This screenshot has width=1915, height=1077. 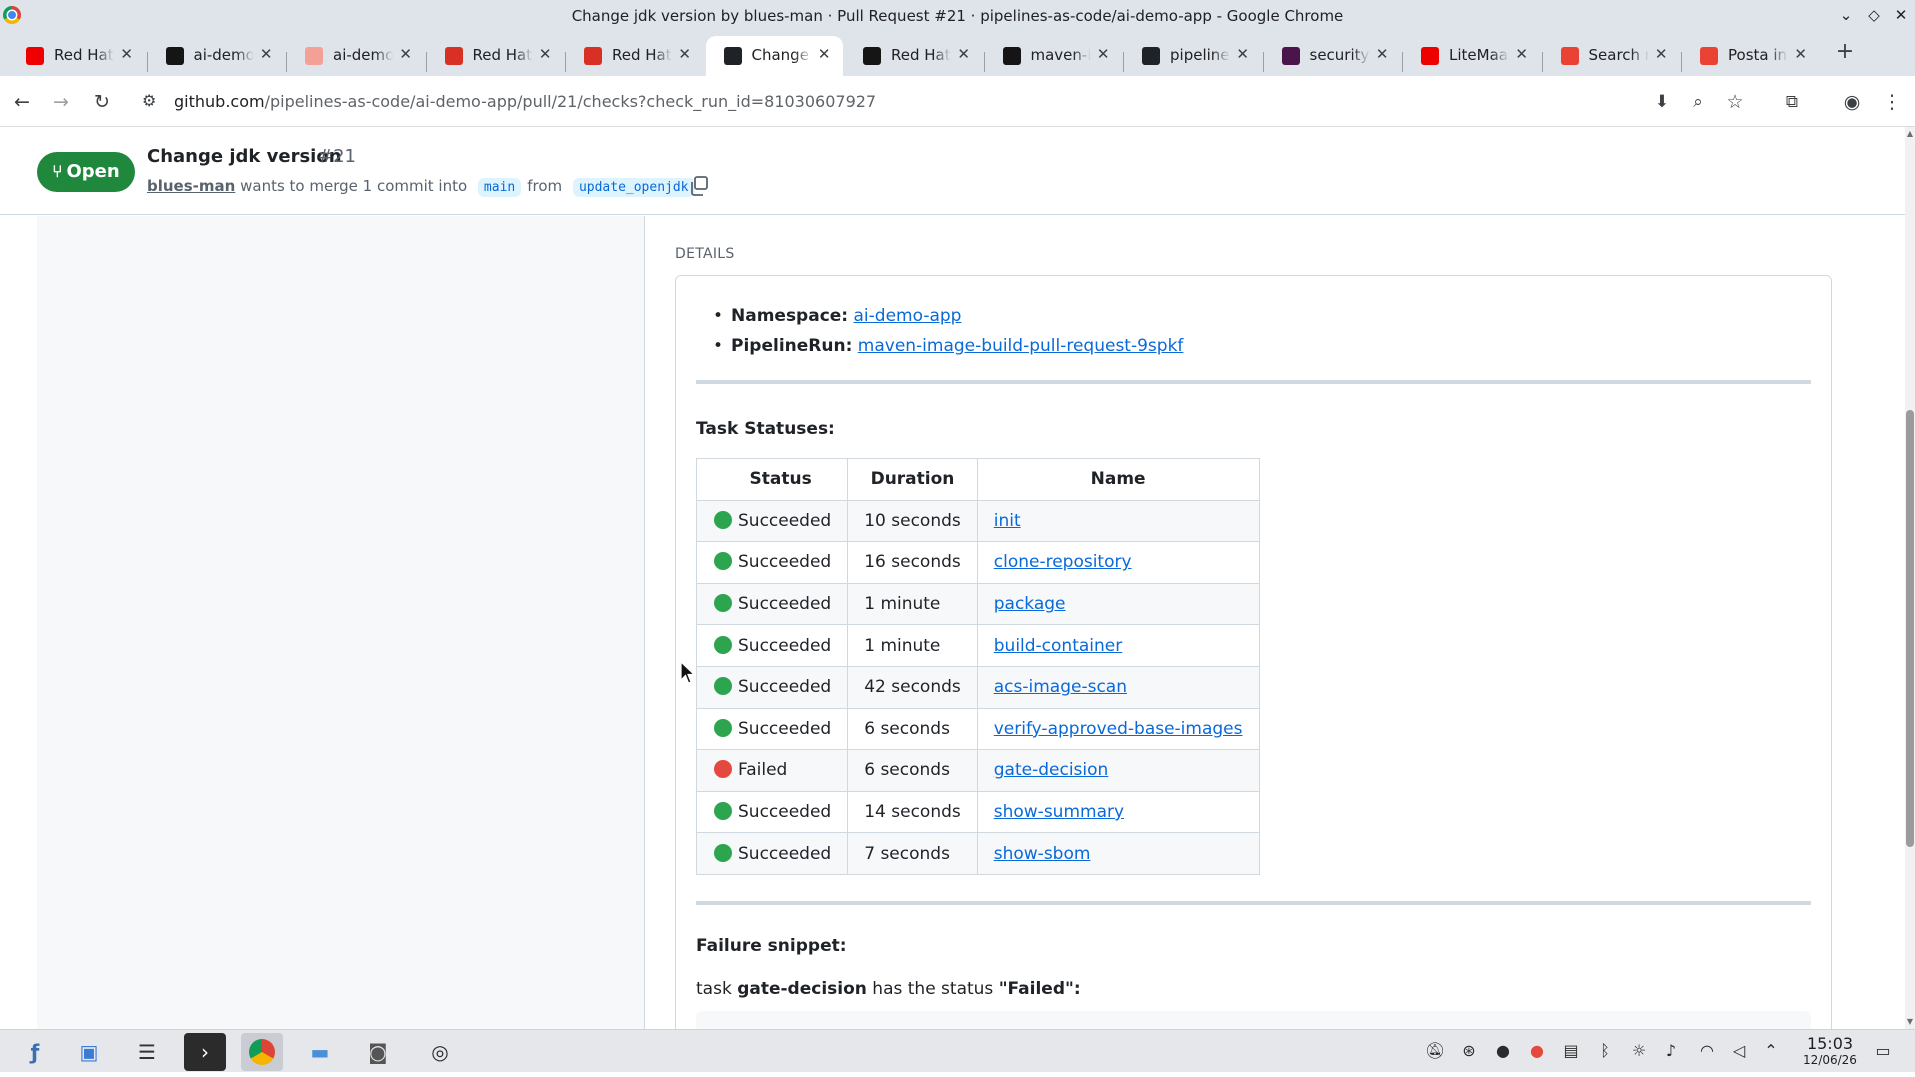 I want to click on pipelinerun-key: PipelineRun:, so click(x=792, y=346).